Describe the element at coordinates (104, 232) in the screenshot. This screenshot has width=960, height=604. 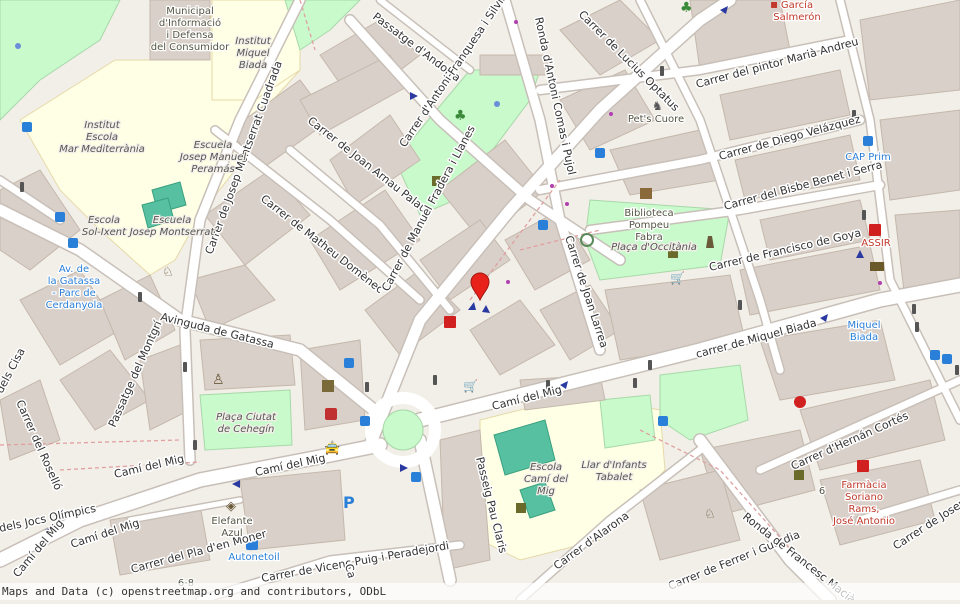
I see `poi-label-line: Sol-Ixent` at that location.